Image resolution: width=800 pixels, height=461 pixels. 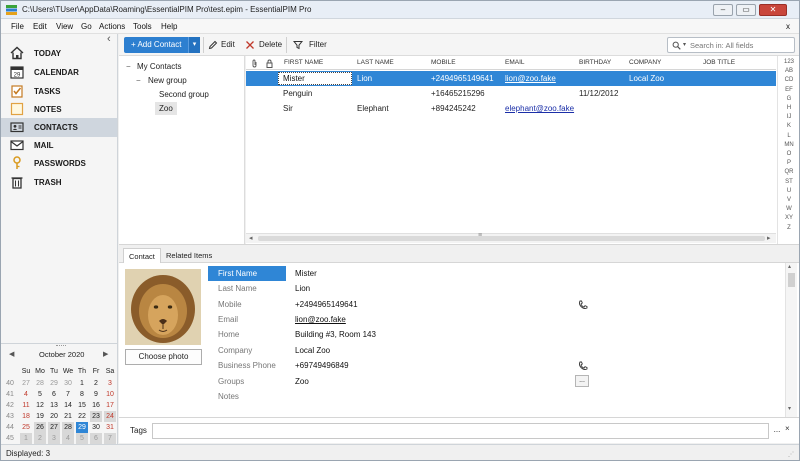 I want to click on cell-last-name: Lion, so click(x=364, y=78).